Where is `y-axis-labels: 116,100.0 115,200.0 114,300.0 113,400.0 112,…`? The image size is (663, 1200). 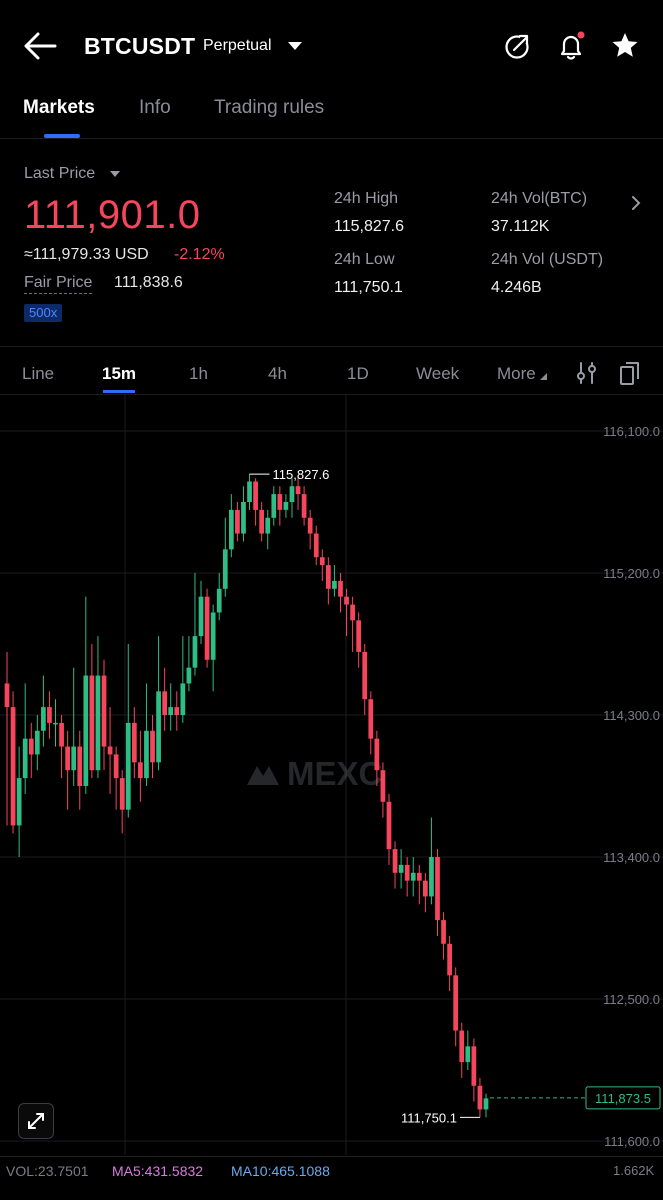
y-axis-labels: 116,100.0 115,200.0 114,300.0 113,400.0 112,… is located at coordinates (631, 786).